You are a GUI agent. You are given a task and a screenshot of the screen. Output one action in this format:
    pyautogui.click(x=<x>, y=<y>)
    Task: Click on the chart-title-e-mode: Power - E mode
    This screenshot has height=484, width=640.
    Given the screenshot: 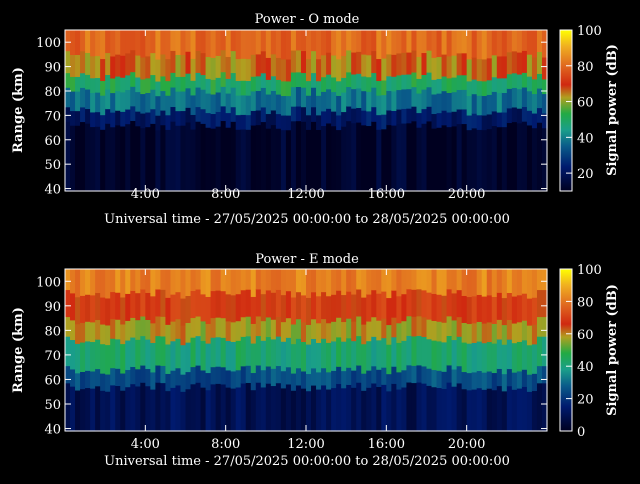 What is the action you would take?
    pyautogui.click(x=307, y=259)
    